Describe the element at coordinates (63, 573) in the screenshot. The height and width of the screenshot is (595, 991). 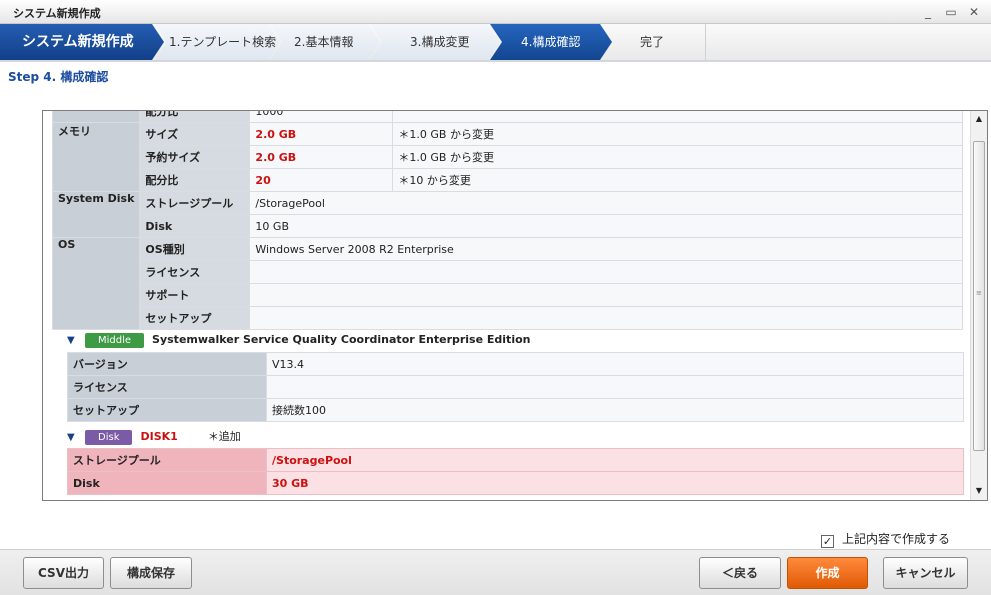
I see `csv-export-button: CSV出力` at that location.